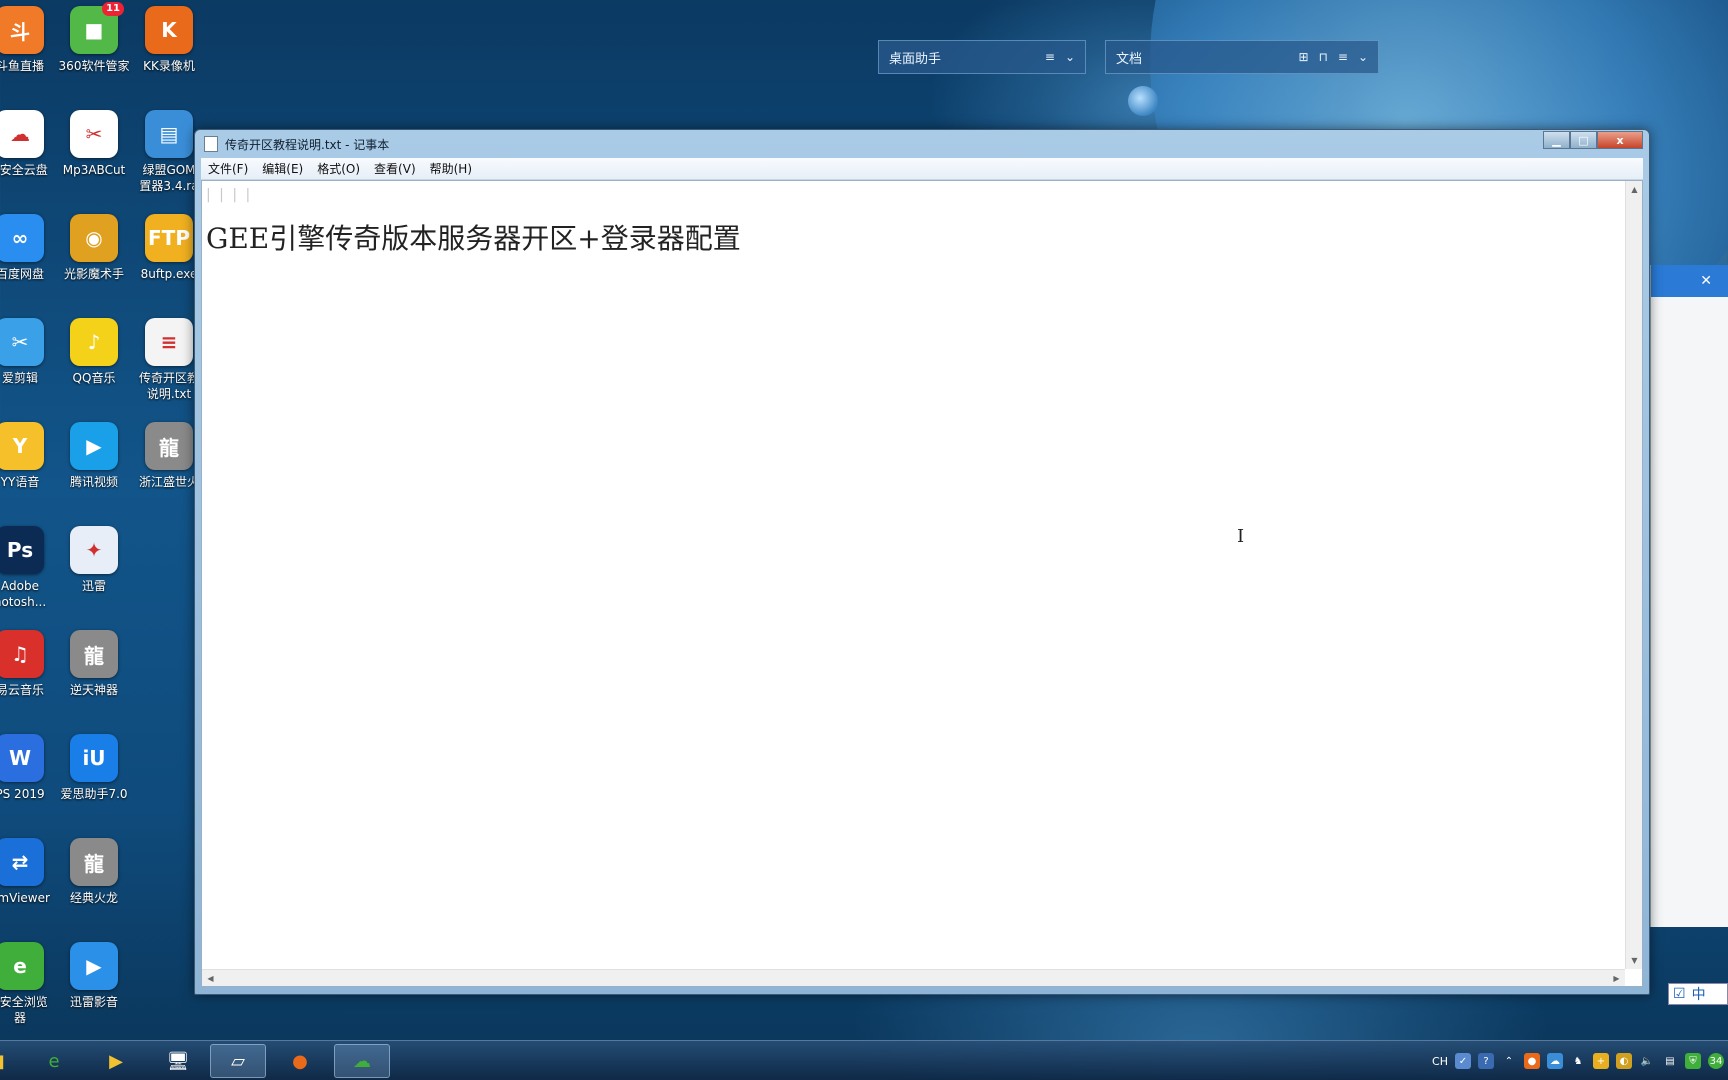 This screenshot has width=1728, height=1080. Describe the element at coordinates (913, 977) in the screenshot. I see `horizontal-scrollbar: ◀ ▶` at that location.